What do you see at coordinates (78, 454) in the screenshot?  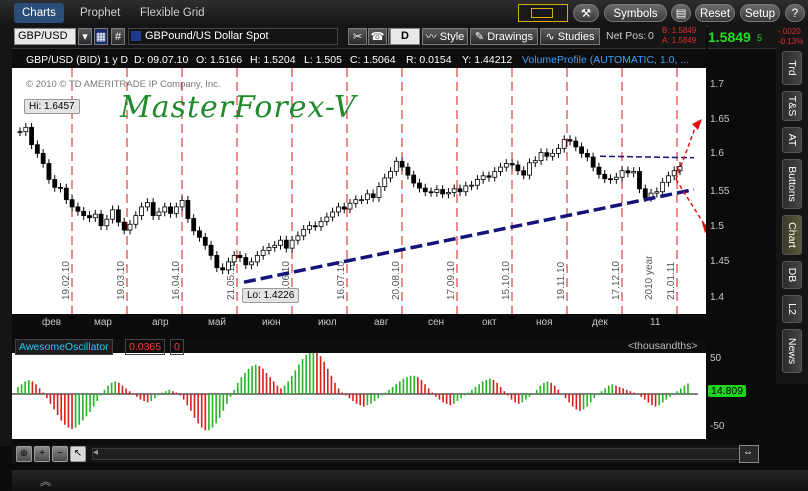 I see `pointer-button: ↖` at bounding box center [78, 454].